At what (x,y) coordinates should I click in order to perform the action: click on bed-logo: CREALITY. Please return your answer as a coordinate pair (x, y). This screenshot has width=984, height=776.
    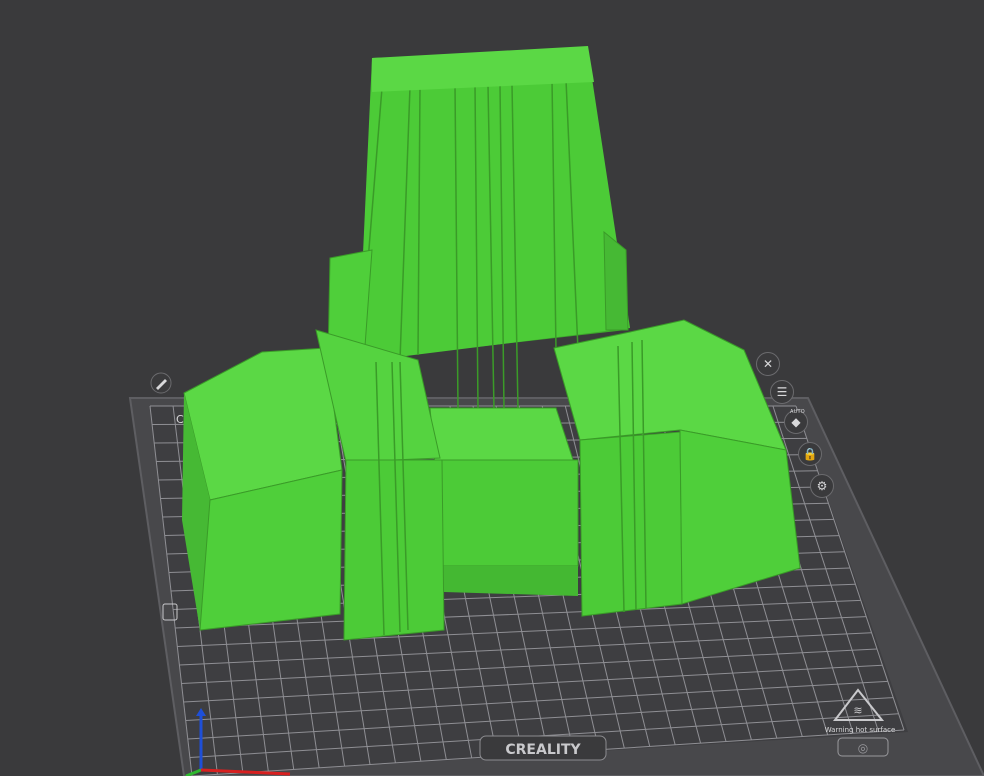
    Looking at the image, I should click on (543, 748).